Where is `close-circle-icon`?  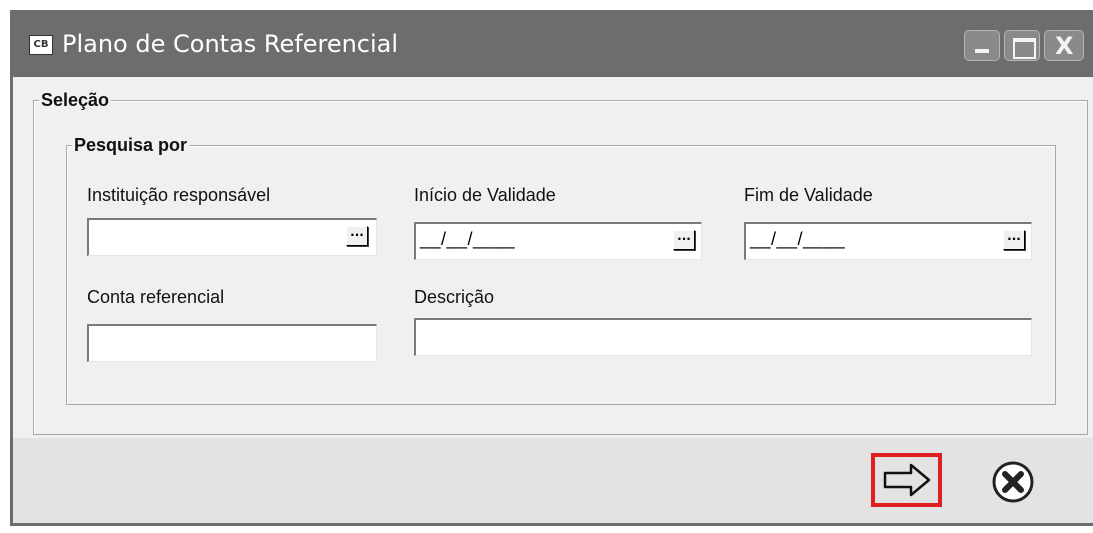 close-circle-icon is located at coordinates (1013, 482).